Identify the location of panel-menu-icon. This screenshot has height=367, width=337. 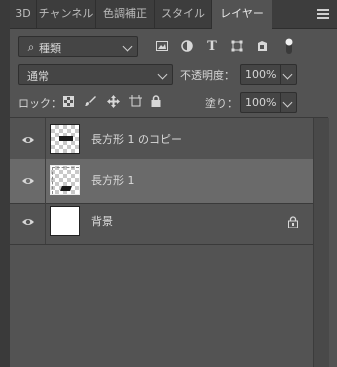
(323, 14).